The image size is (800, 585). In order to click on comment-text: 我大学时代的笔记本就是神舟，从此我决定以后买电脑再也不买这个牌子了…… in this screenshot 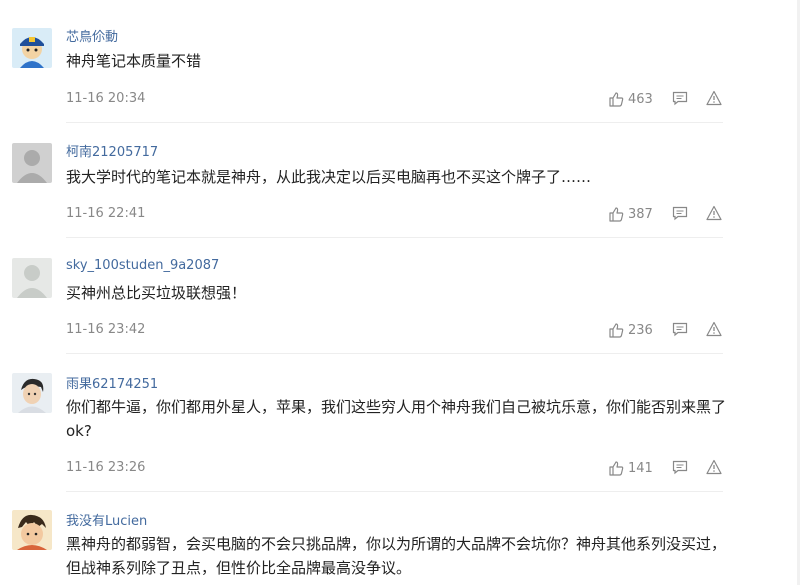, I will do `click(329, 177)`.